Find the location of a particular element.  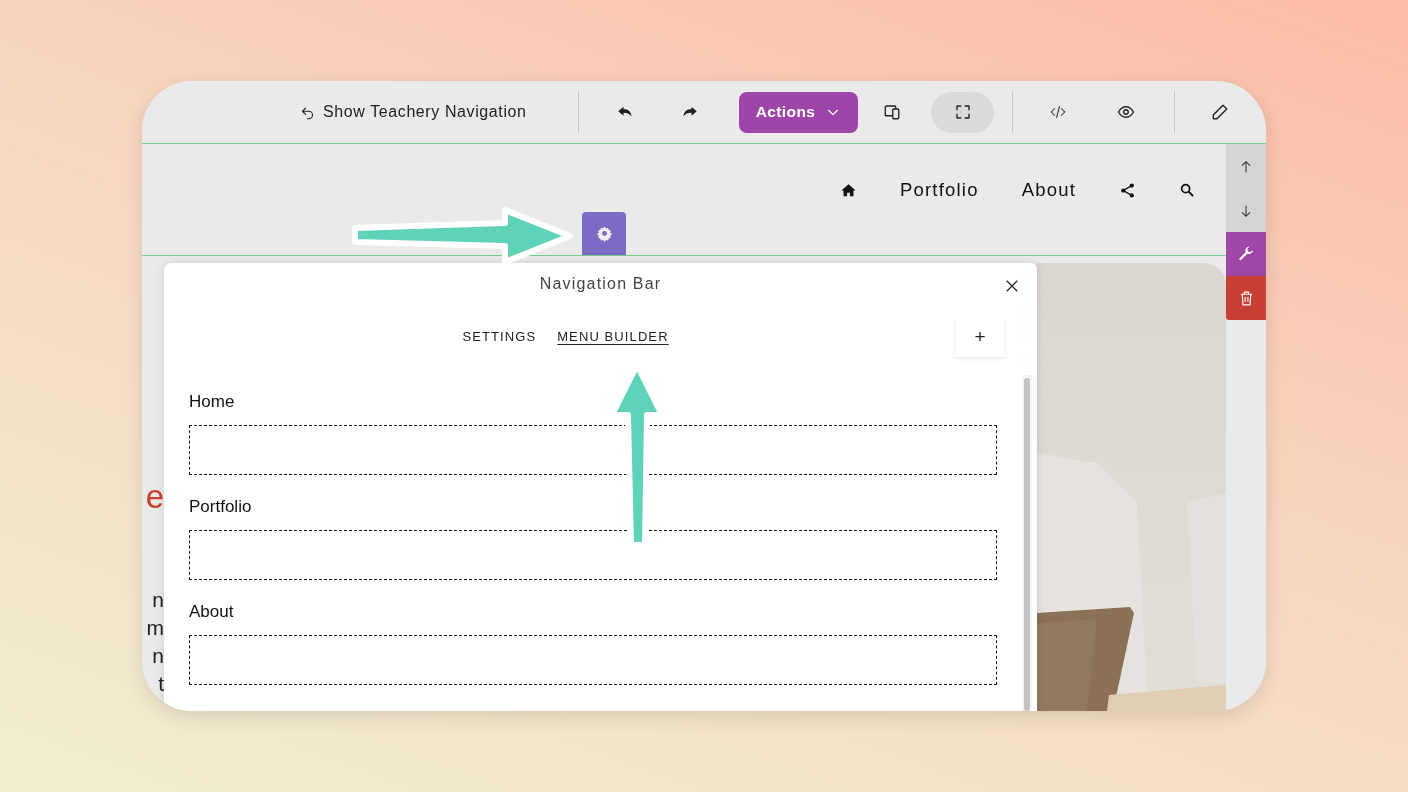

panel-tab: SETTINGS is located at coordinates (499, 336).